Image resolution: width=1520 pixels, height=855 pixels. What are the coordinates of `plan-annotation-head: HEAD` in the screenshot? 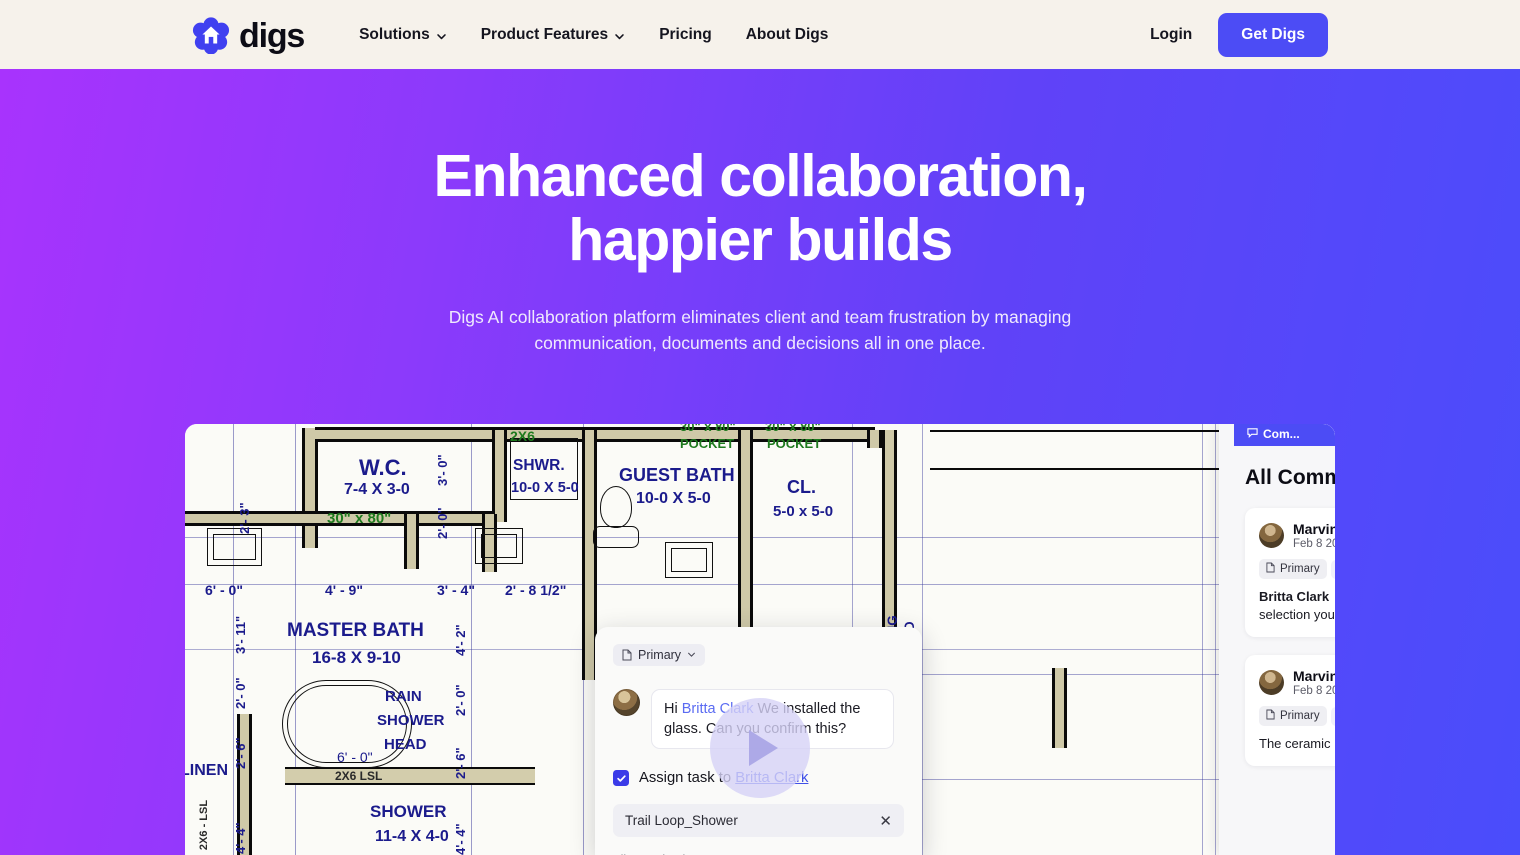 It's located at (405, 744).